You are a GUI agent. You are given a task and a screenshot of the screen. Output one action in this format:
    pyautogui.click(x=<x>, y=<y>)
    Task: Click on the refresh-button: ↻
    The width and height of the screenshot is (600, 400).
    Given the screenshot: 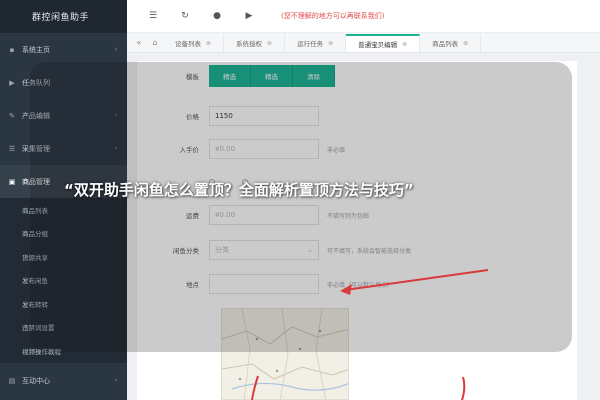 What is the action you would take?
    pyautogui.click(x=185, y=16)
    